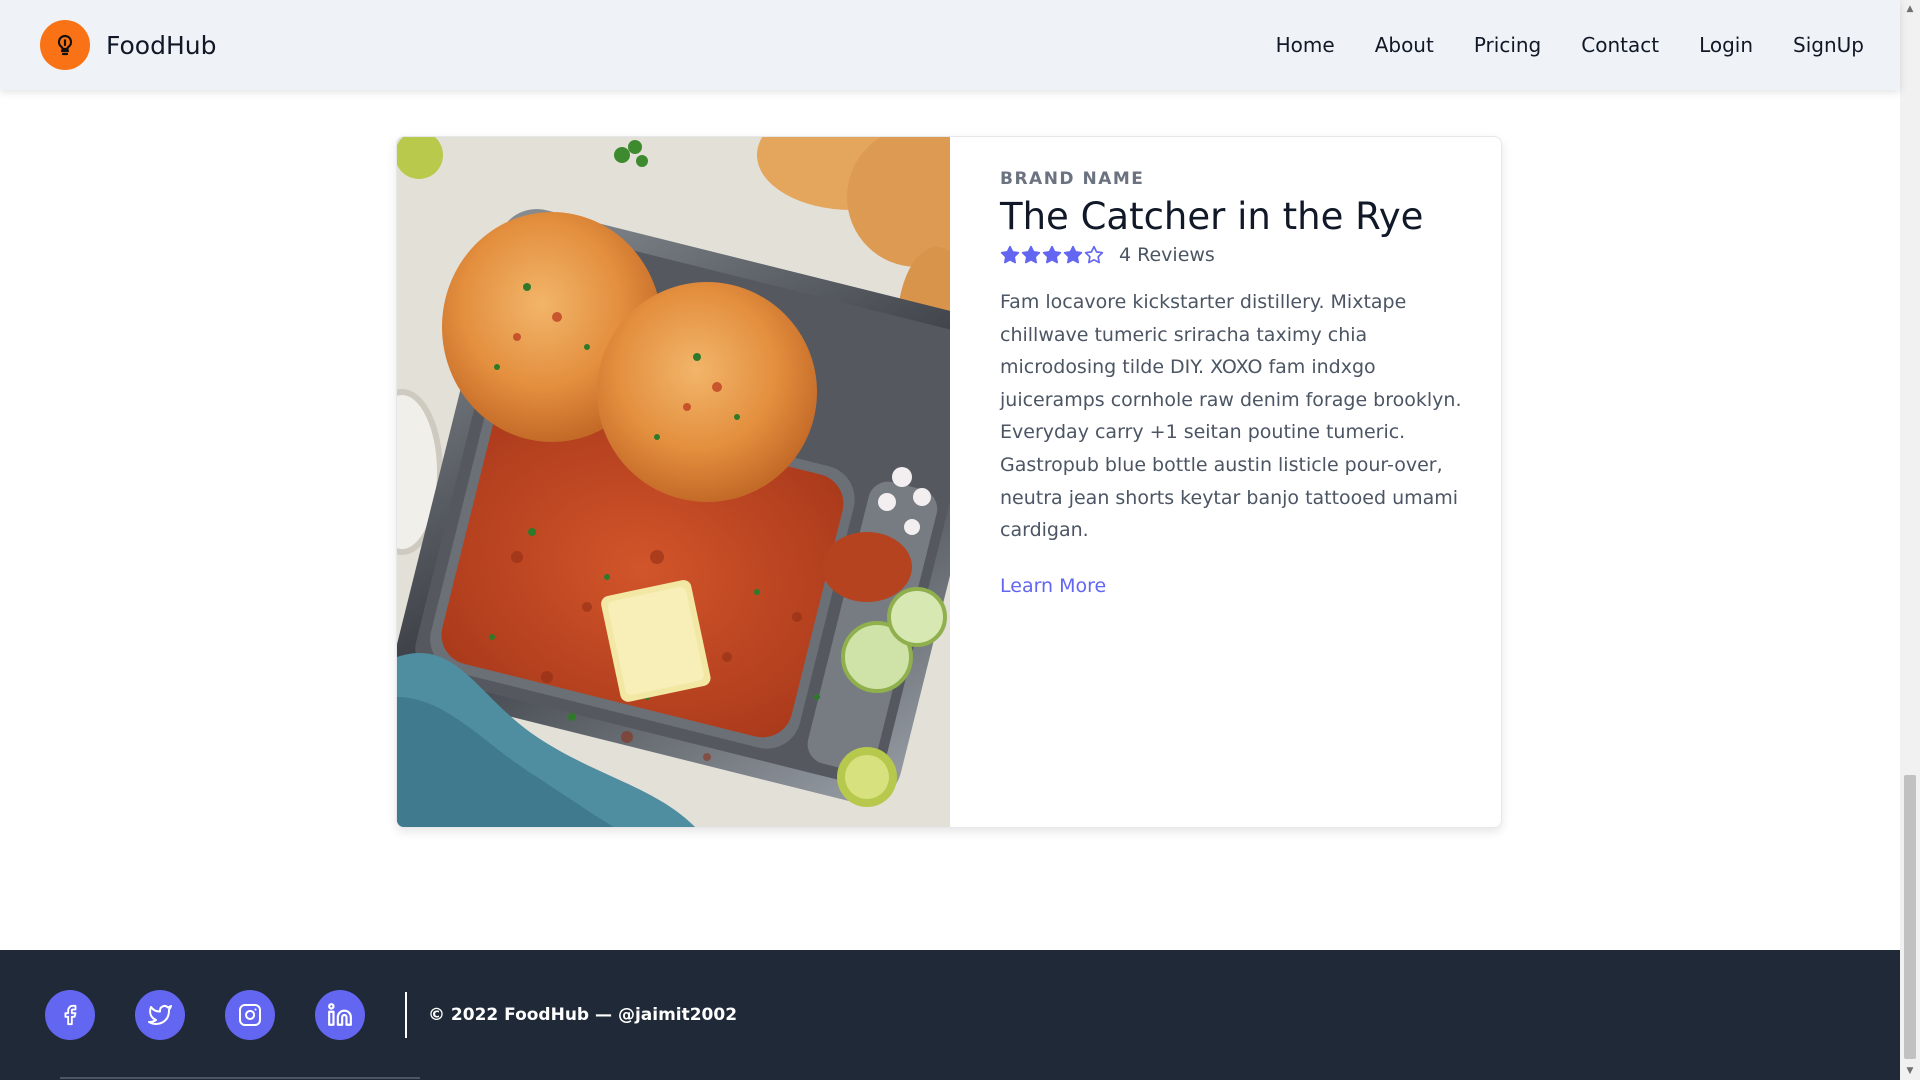  Describe the element at coordinates (1910, 9) in the screenshot. I see `scroll-up-arrow-icon: ▲` at that location.